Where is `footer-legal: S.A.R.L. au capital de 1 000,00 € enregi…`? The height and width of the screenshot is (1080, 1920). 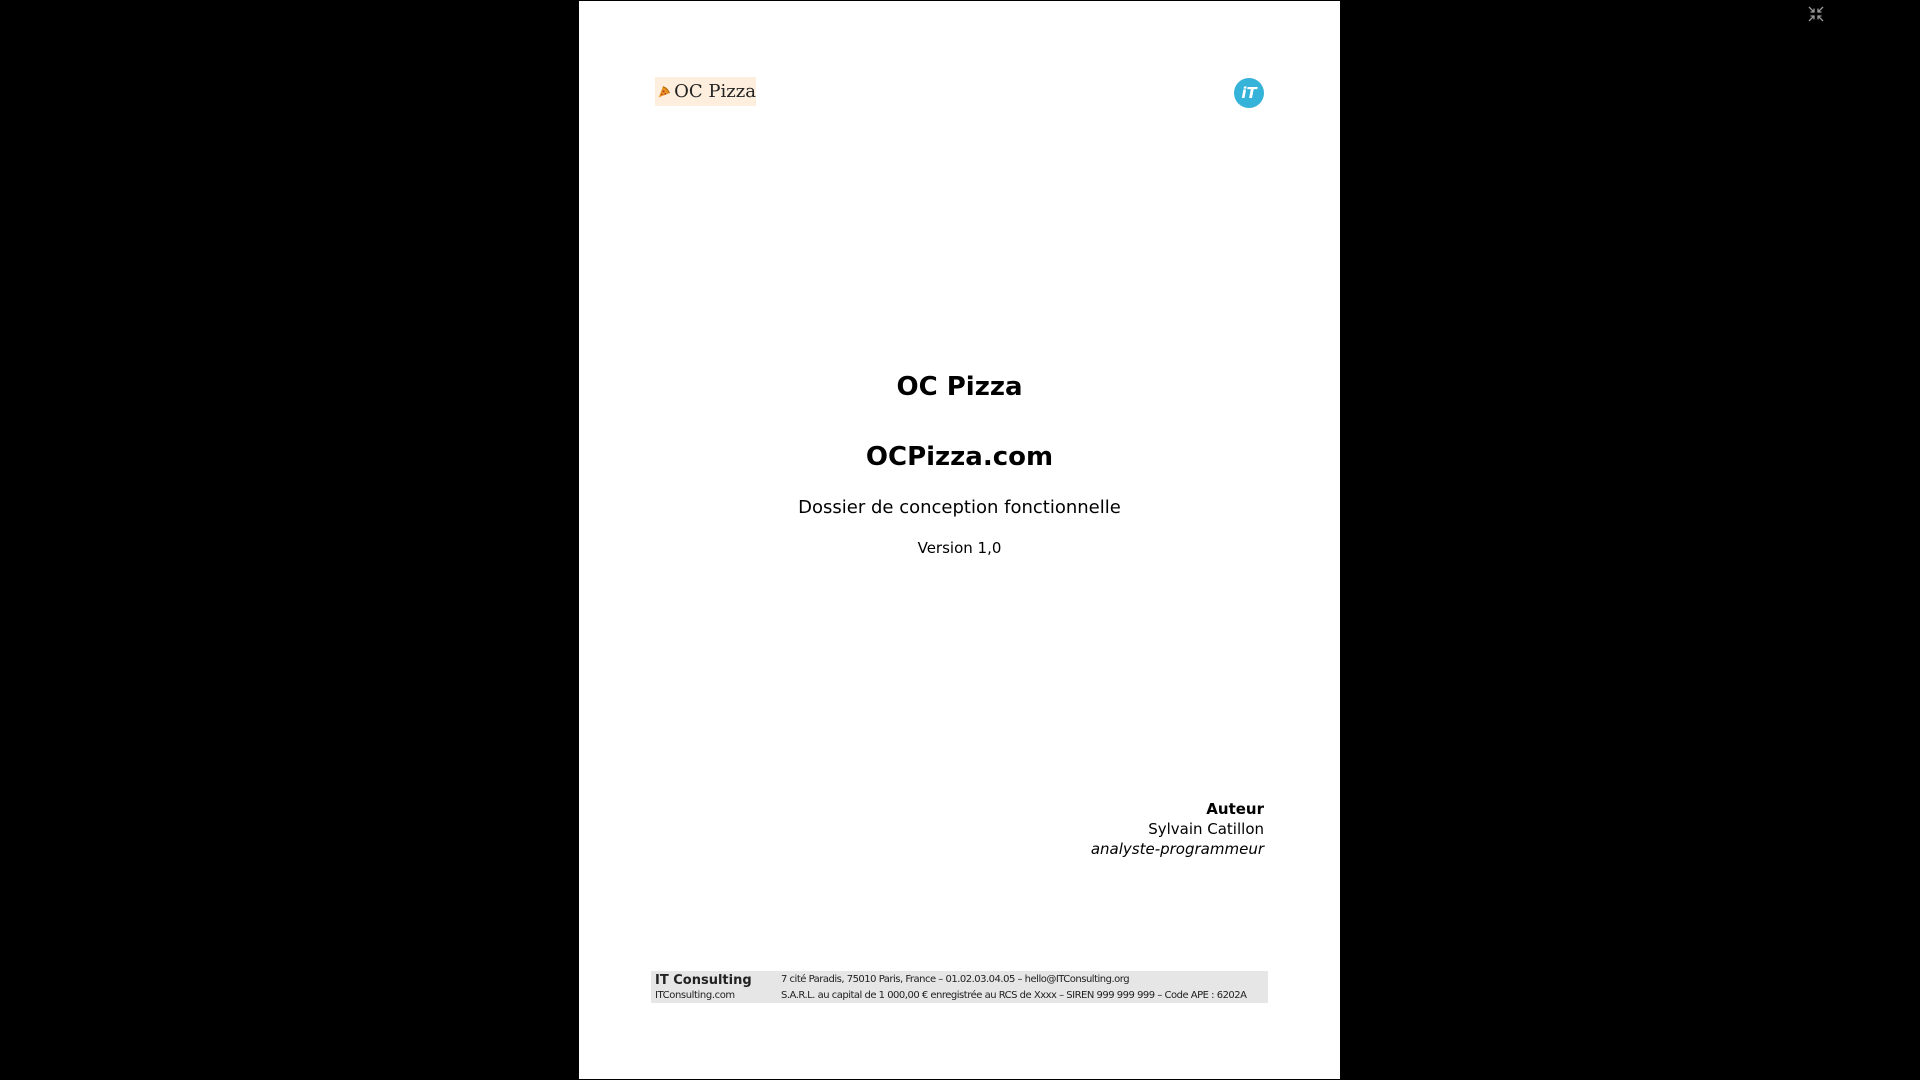
footer-legal: S.A.R.L. au capital de 1 000,00 € enregi… is located at coordinates (1014, 995).